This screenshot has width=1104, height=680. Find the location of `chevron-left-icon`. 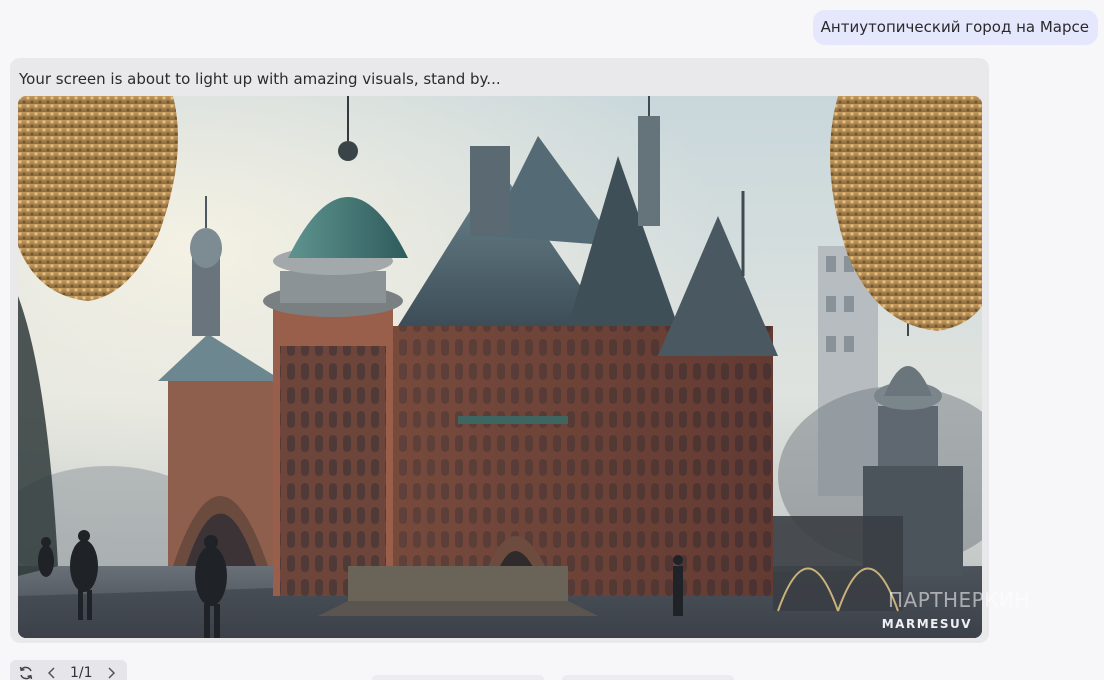

chevron-left-icon is located at coordinates (52, 672).